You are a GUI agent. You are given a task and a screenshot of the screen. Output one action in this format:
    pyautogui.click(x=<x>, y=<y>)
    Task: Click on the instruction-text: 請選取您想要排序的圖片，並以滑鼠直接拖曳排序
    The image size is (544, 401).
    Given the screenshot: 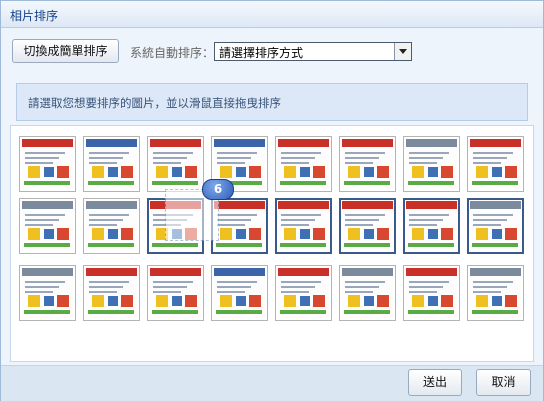 What is the action you would take?
    pyautogui.click(x=154, y=103)
    